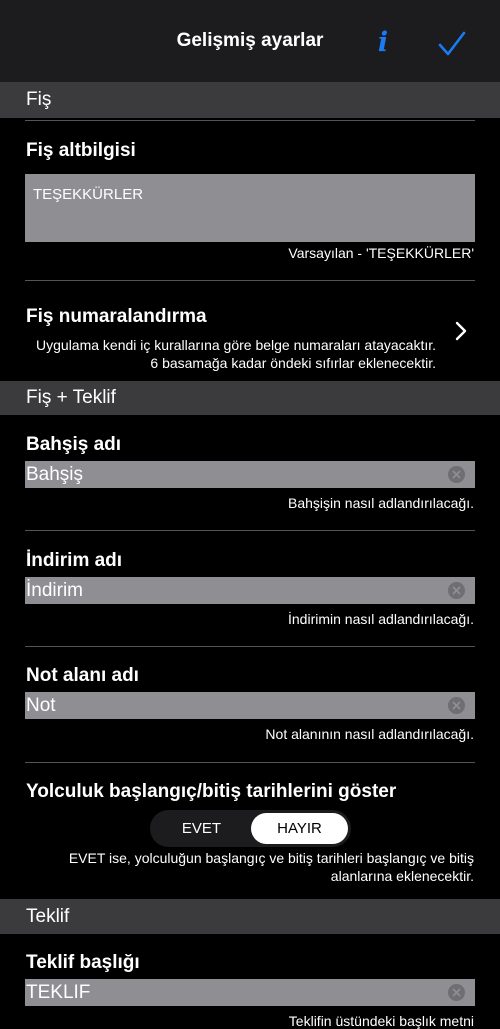  Describe the element at coordinates (55, 474) in the screenshot. I see `tip-name-value: Bahşiş` at that location.